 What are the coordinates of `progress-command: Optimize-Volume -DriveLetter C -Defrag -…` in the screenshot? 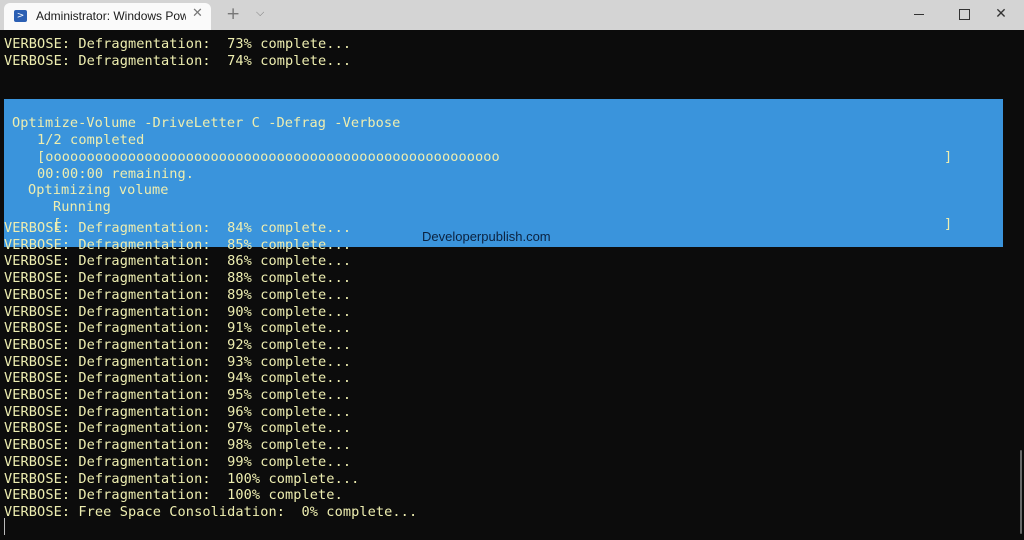 It's located at (206, 123).